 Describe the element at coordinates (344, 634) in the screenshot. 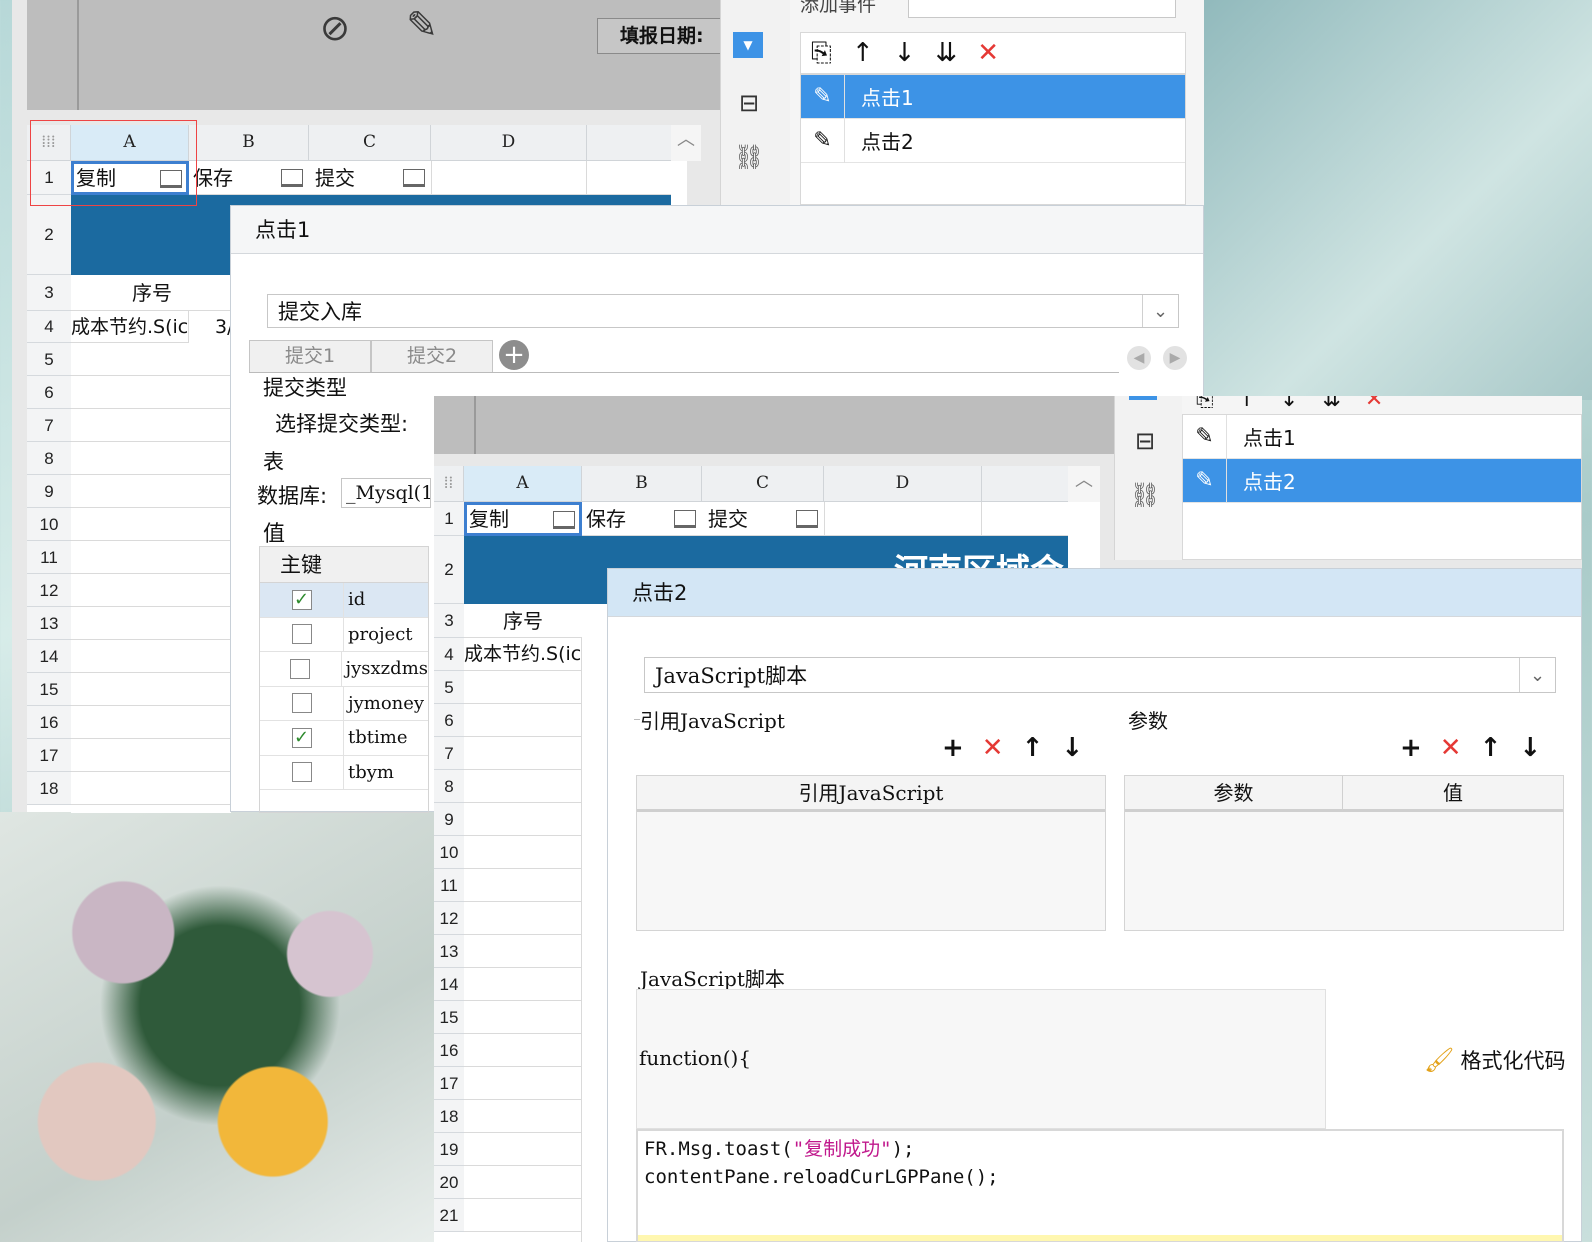

I see `field-row: project` at that location.